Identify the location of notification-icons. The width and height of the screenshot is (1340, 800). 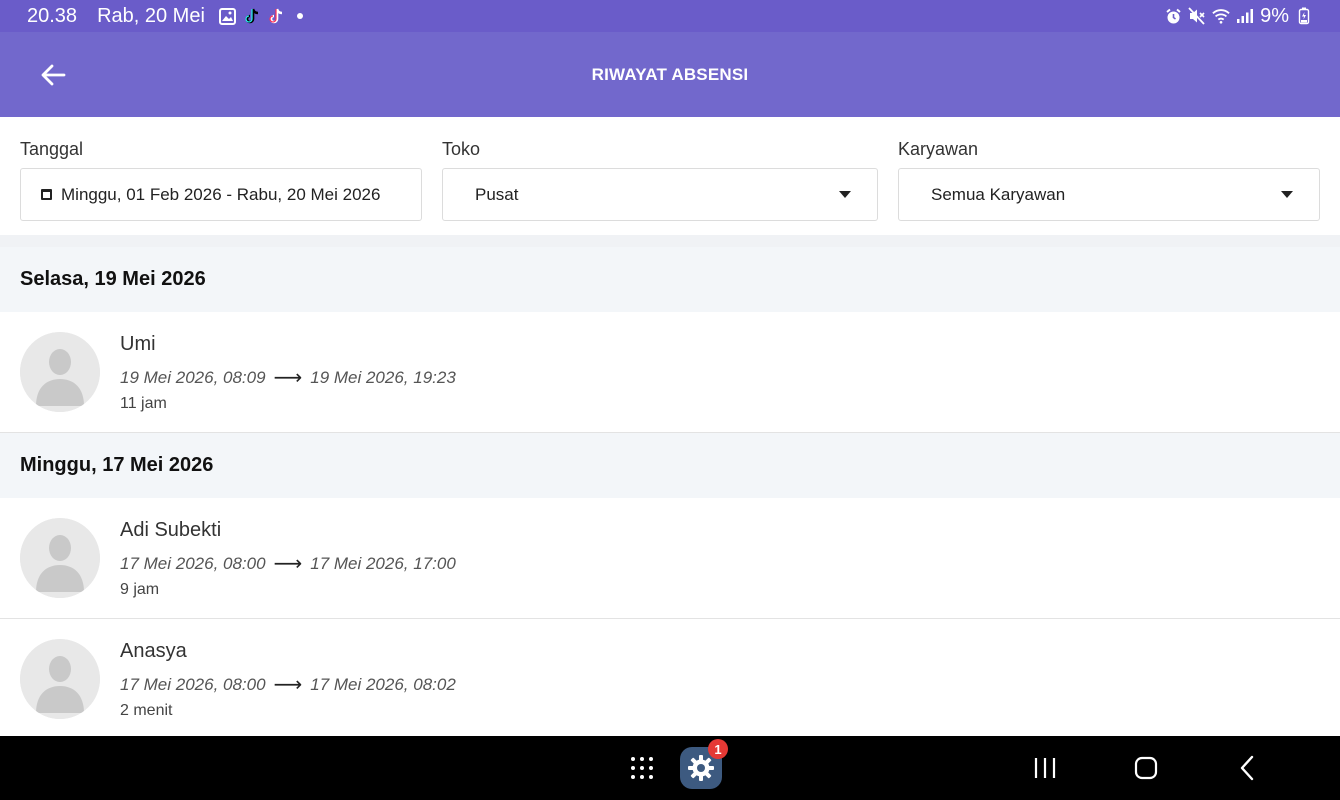
(264, 16).